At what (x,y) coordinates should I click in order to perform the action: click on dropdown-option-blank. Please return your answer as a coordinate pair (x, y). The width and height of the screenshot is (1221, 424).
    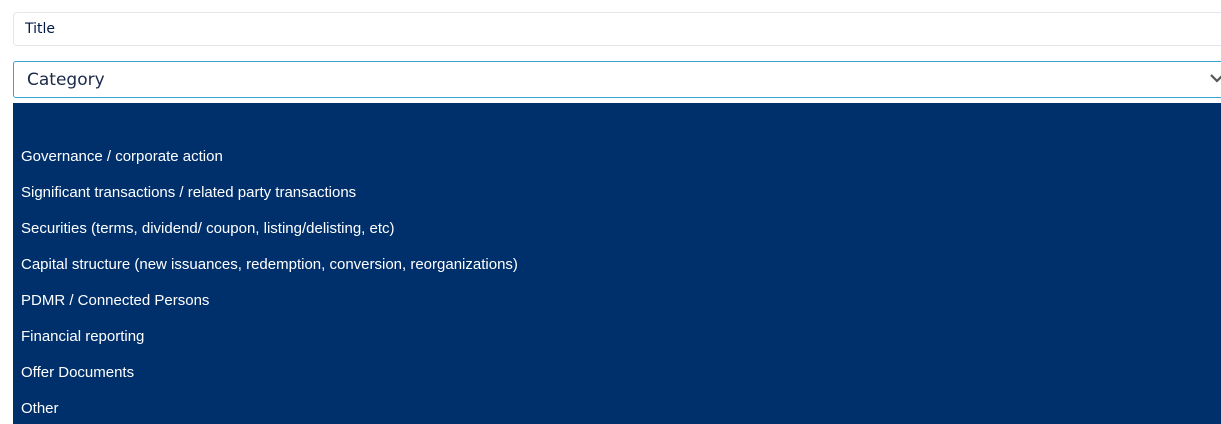
    Looking at the image, I should click on (617, 121).